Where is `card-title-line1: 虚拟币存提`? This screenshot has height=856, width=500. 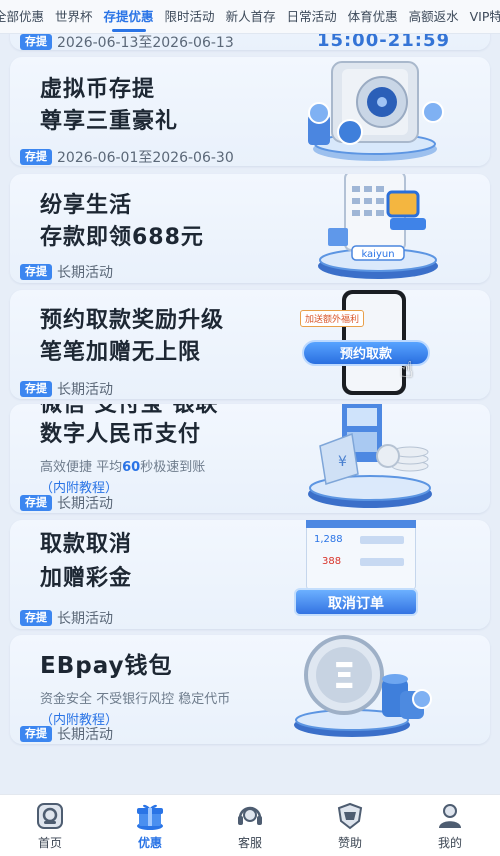 card-title-line1: 虚拟币存提 is located at coordinates (98, 89).